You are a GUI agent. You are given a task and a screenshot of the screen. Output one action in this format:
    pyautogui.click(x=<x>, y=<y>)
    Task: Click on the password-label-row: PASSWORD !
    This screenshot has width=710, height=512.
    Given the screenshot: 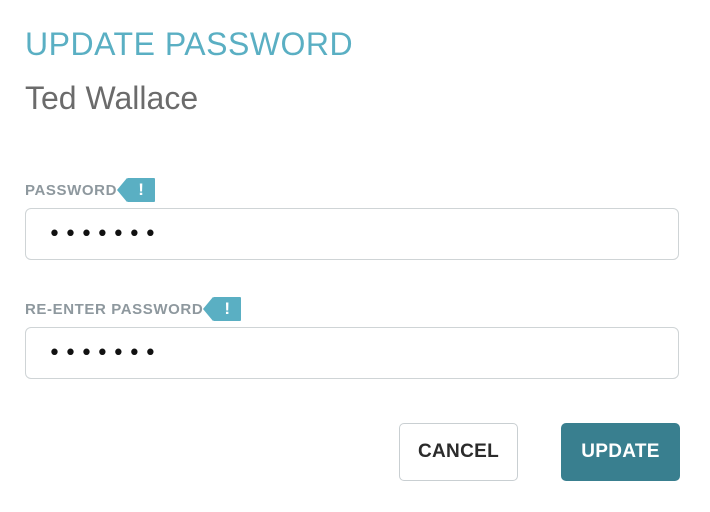 What is the action you would take?
    pyautogui.click(x=90, y=190)
    